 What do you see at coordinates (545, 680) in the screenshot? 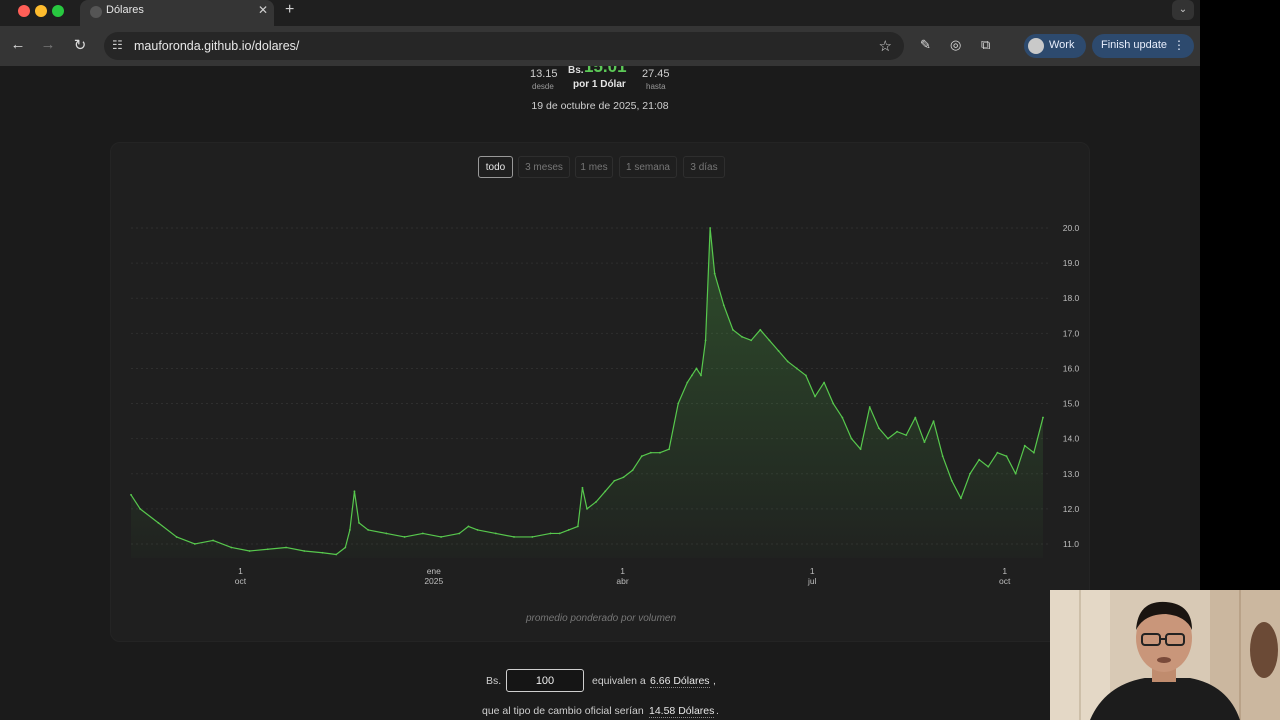
I see `amount-input` at bounding box center [545, 680].